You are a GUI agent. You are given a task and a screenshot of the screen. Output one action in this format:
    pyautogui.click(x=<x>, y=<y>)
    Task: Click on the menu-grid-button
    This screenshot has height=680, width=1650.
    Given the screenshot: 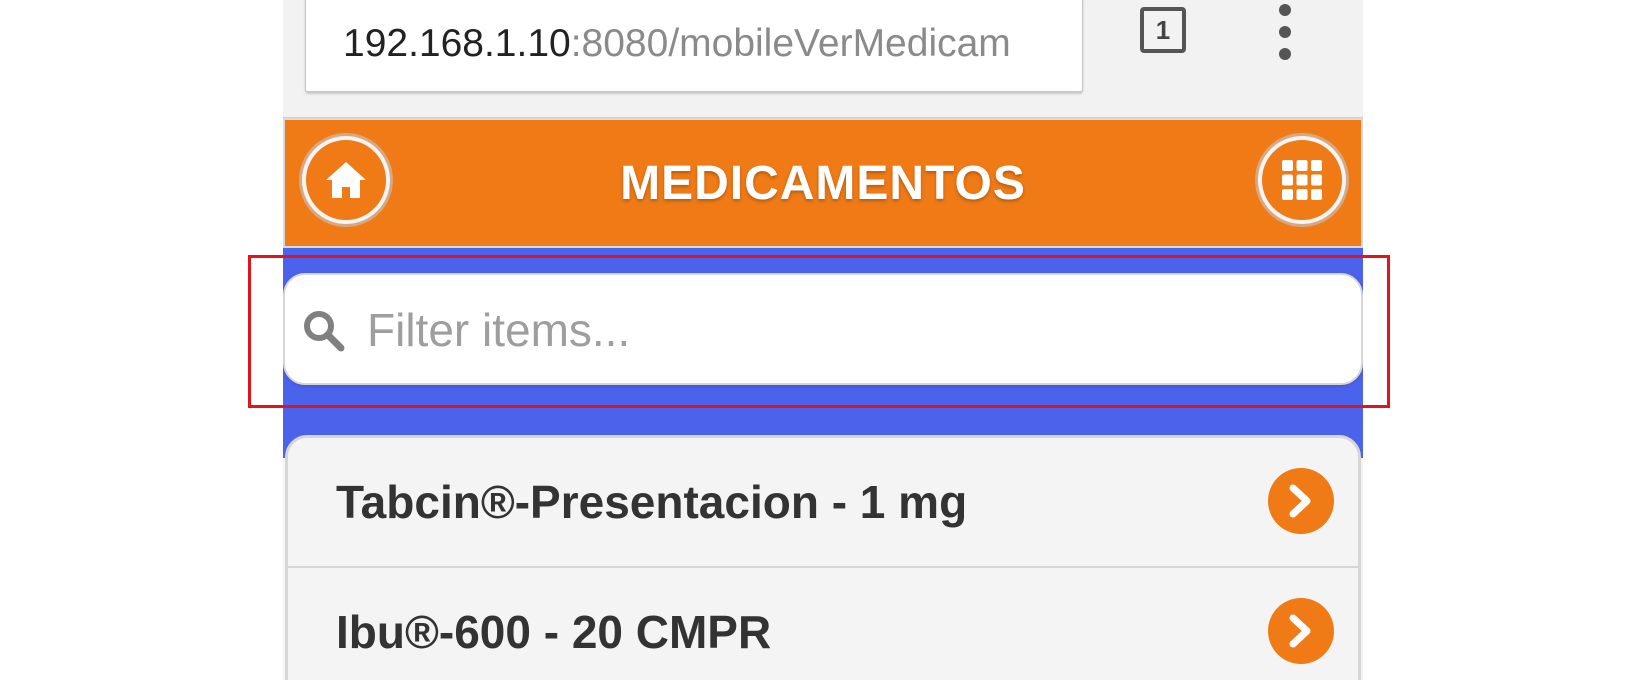 What is the action you would take?
    pyautogui.click(x=1302, y=180)
    